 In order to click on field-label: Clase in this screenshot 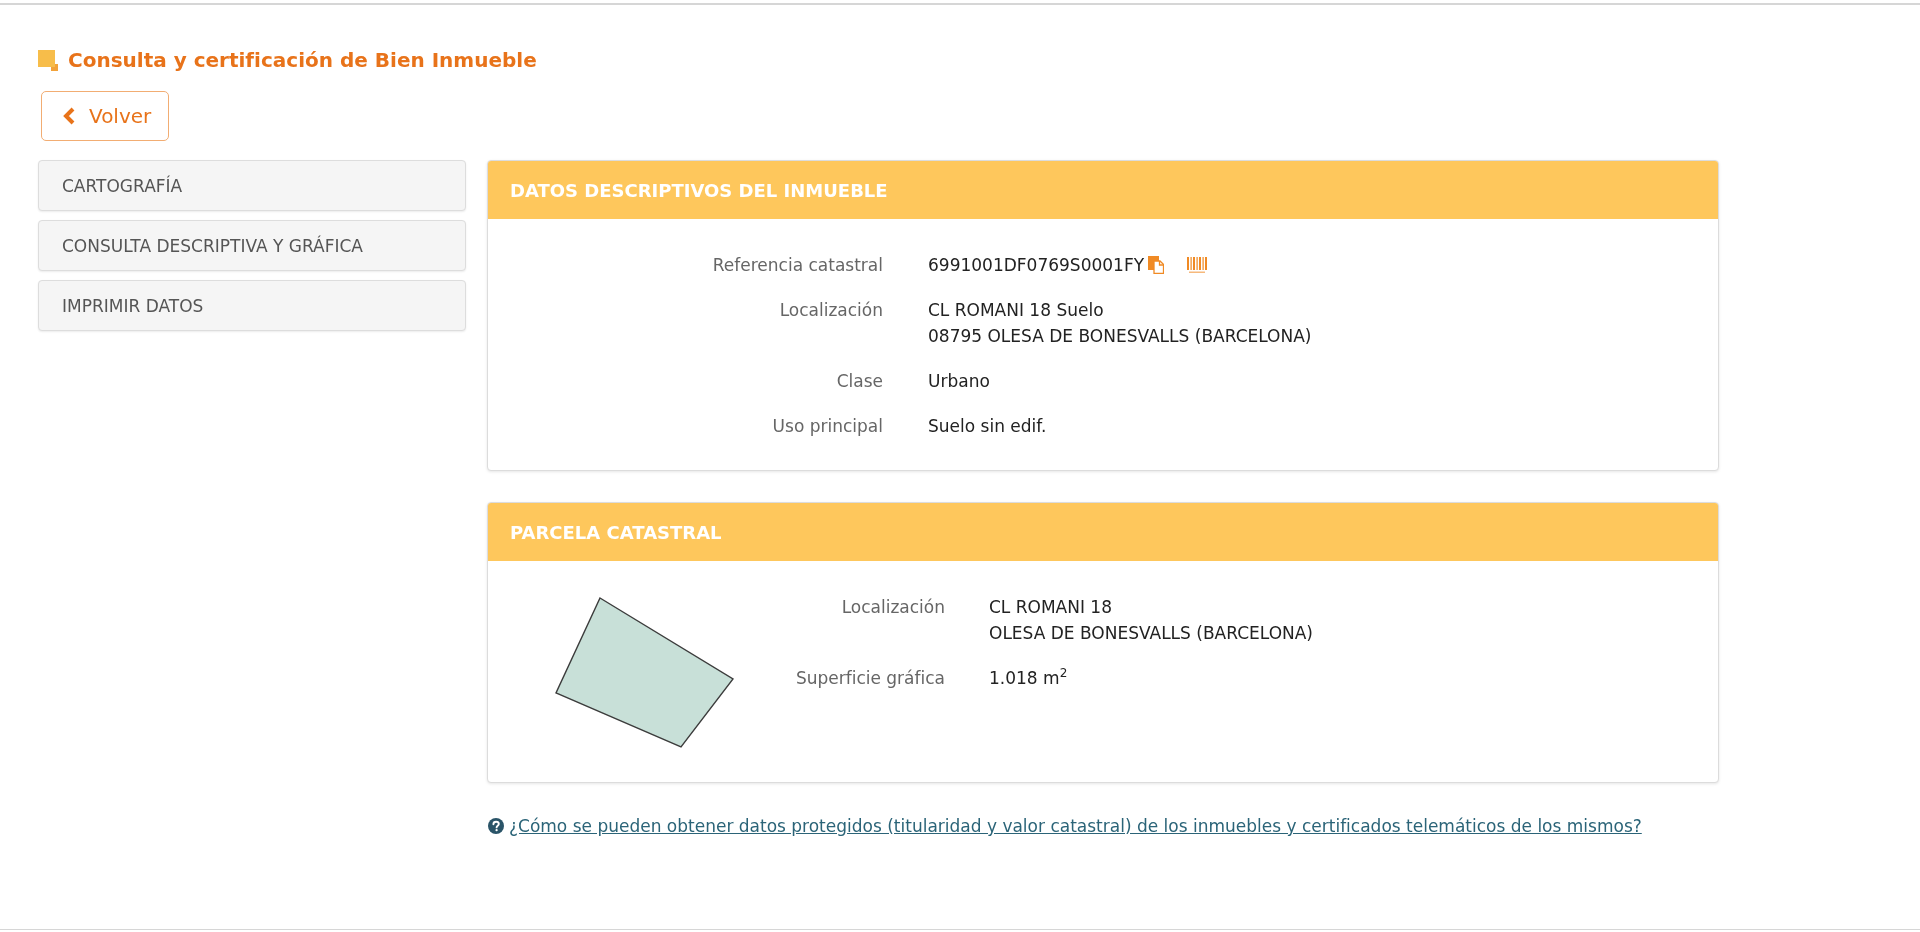, I will do `click(859, 381)`.